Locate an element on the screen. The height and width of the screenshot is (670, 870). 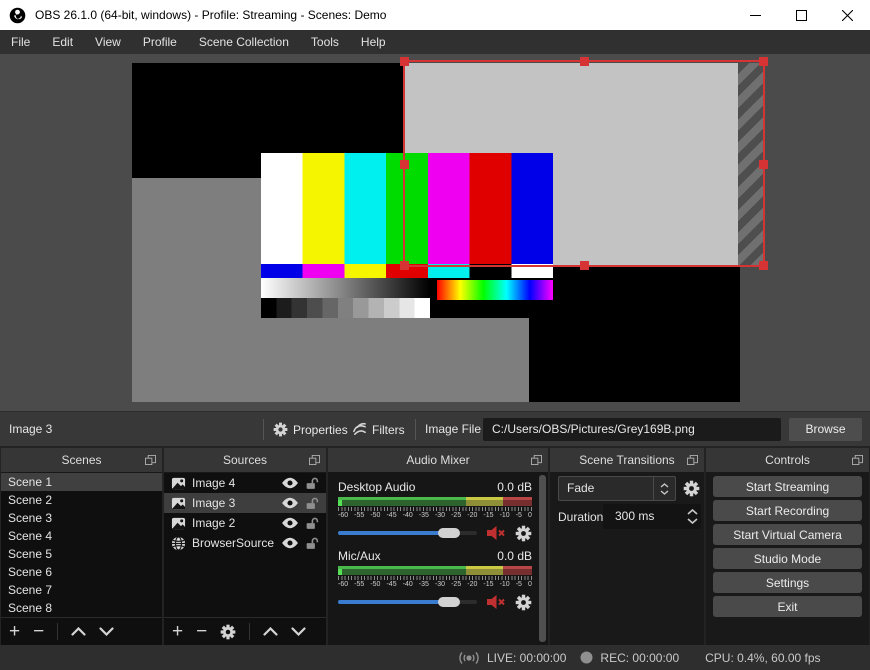
source-item-image-2: Image 2 is located at coordinates (245, 523).